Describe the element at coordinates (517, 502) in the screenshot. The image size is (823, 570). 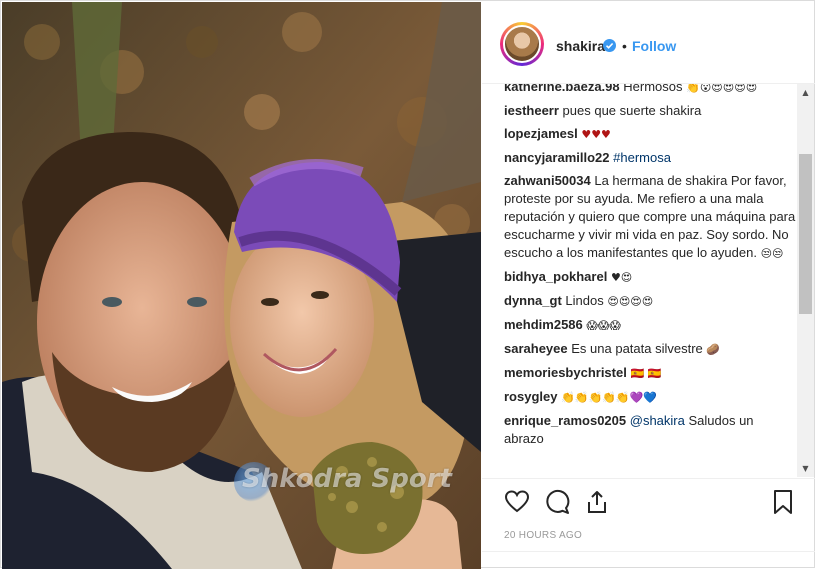
I see `heart-icon` at that location.